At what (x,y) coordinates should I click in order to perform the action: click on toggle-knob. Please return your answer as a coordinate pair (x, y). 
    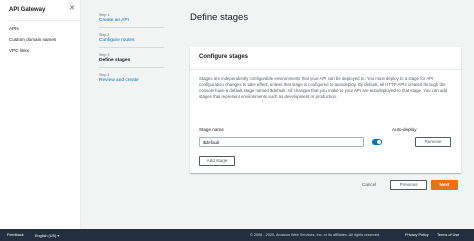
    Looking at the image, I should click on (379, 142).